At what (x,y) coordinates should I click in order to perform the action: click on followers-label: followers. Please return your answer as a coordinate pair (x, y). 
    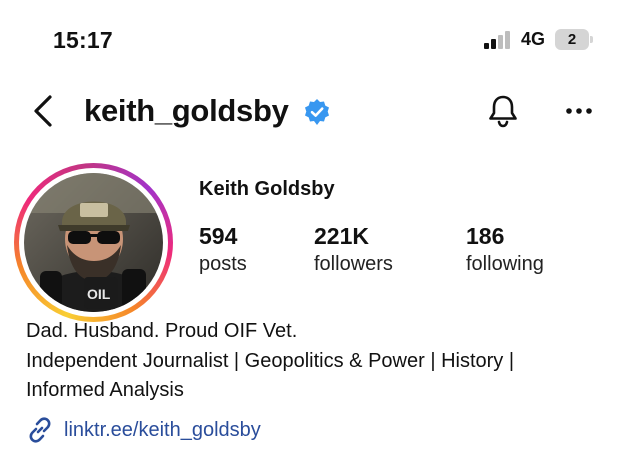
    Looking at the image, I should click on (353, 264).